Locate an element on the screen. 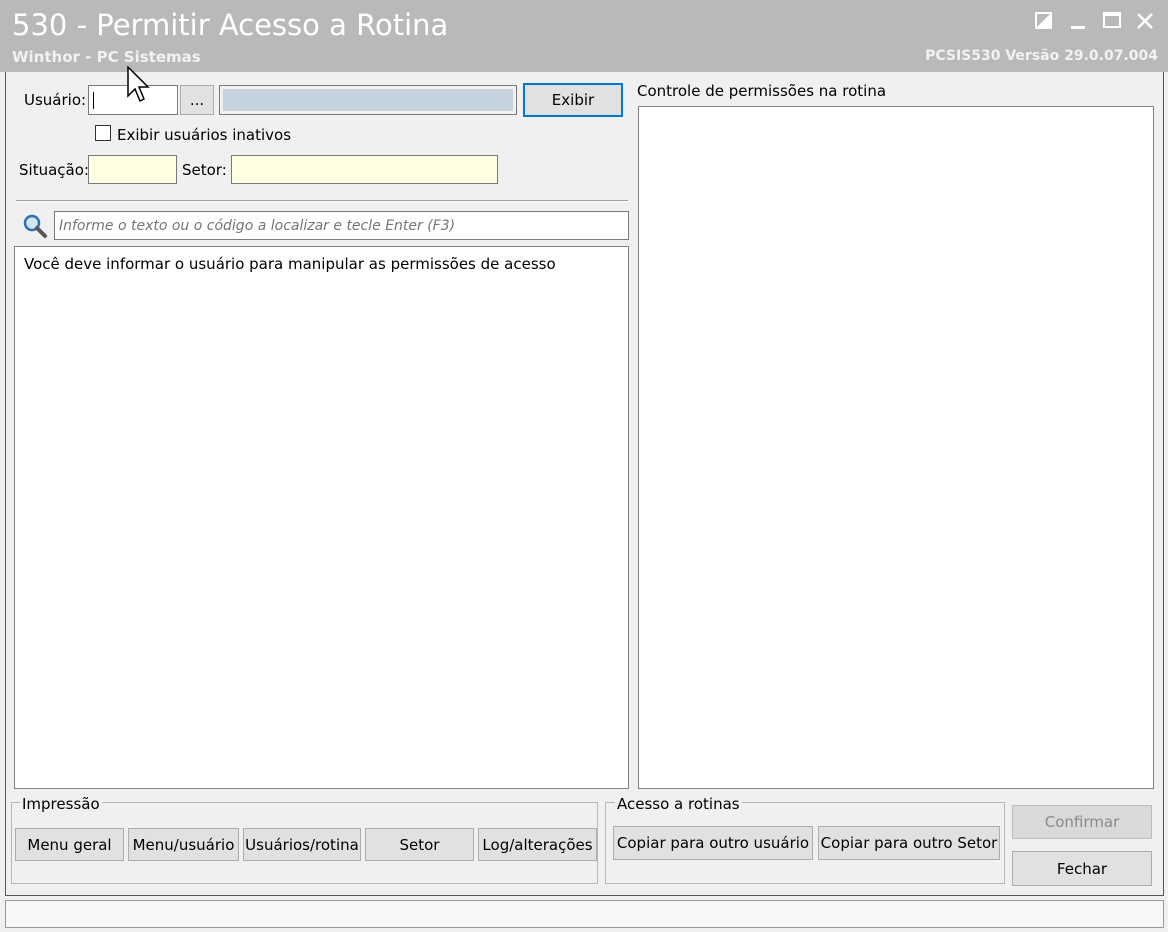  fechar-button: Fechar is located at coordinates (1082, 868).